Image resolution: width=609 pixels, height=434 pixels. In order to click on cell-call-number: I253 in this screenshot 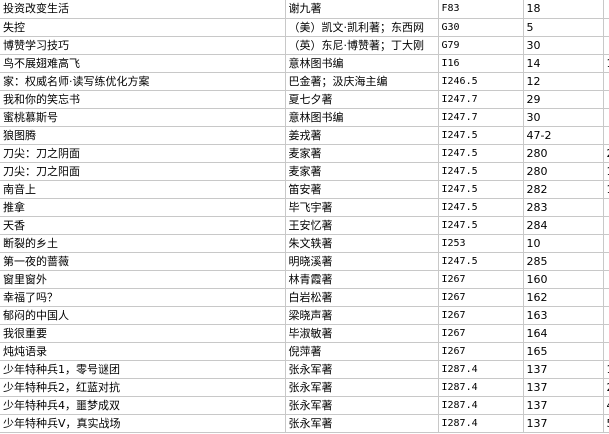, I will do `click(481, 243)`.